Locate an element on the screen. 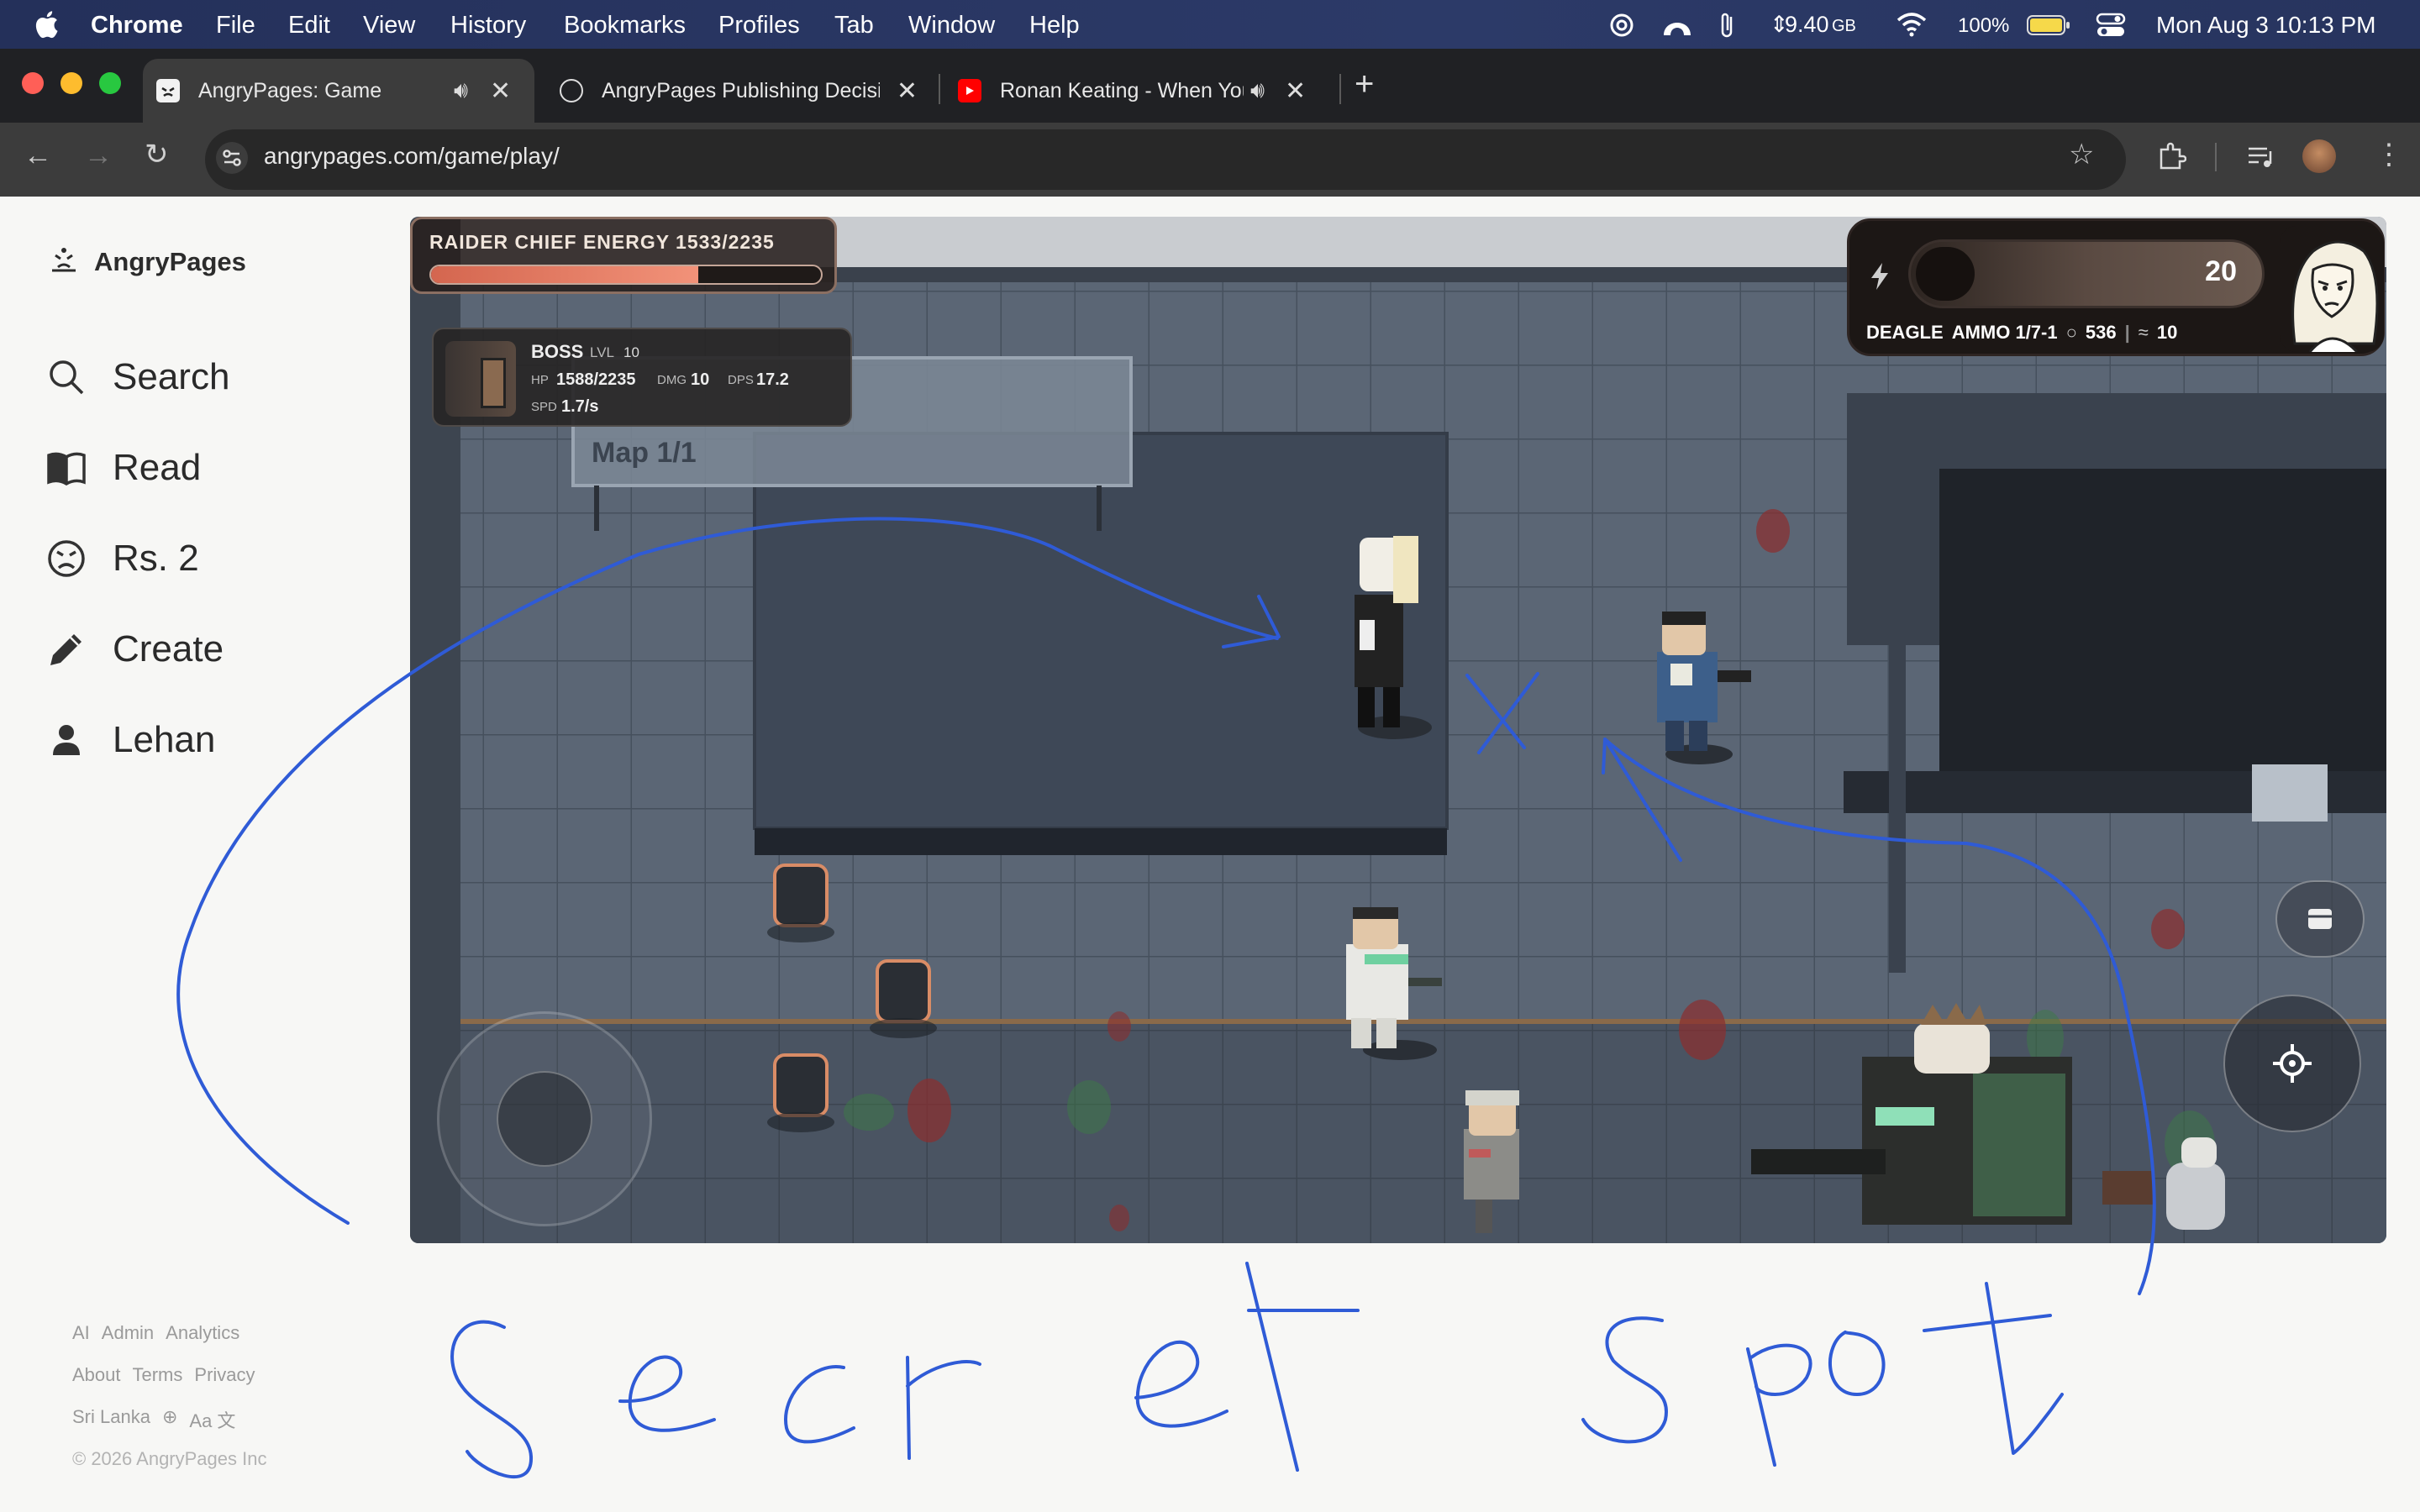  inventory-button is located at coordinates (2320, 919).